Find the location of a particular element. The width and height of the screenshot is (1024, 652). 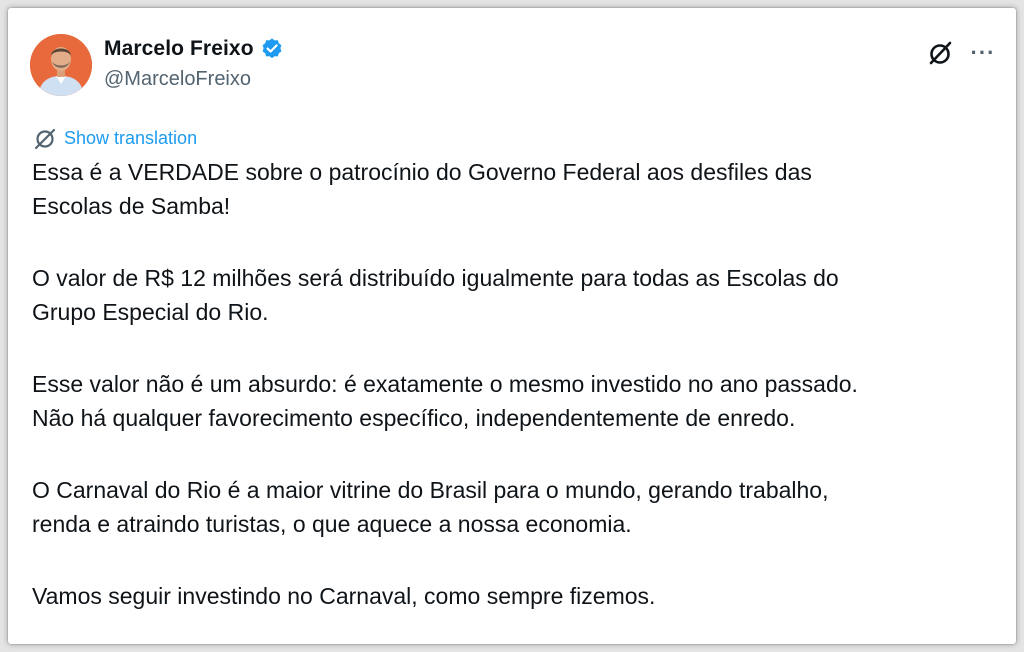

author-handle: @MarceloFreixo is located at coordinates (177, 79).